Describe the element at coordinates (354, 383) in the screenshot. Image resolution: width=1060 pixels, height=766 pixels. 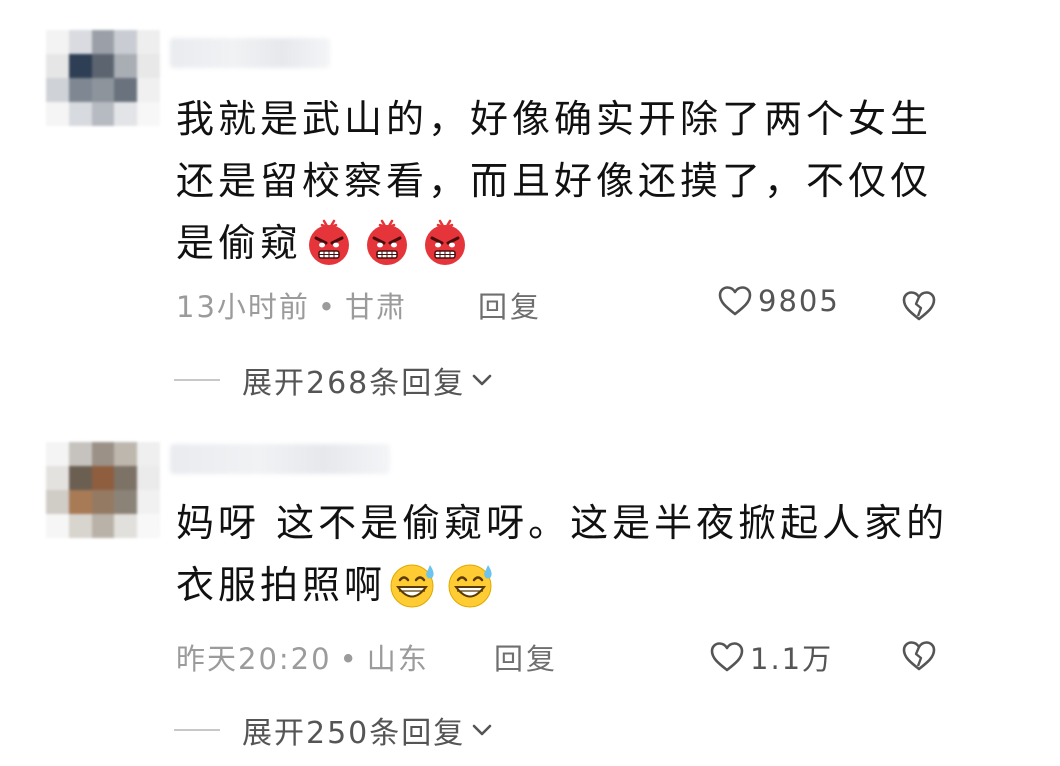
I see `expand-replies-label: 展开268条回复` at that location.